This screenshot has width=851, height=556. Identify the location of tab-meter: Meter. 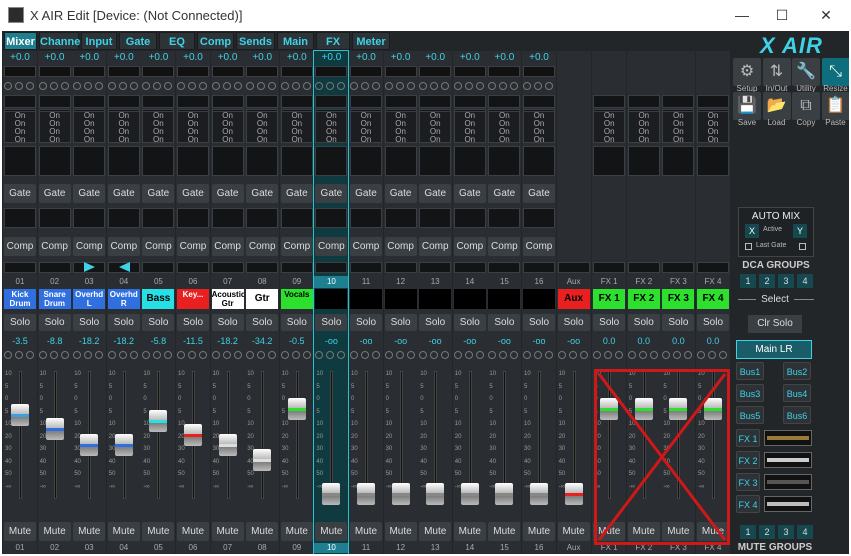
(371, 41).